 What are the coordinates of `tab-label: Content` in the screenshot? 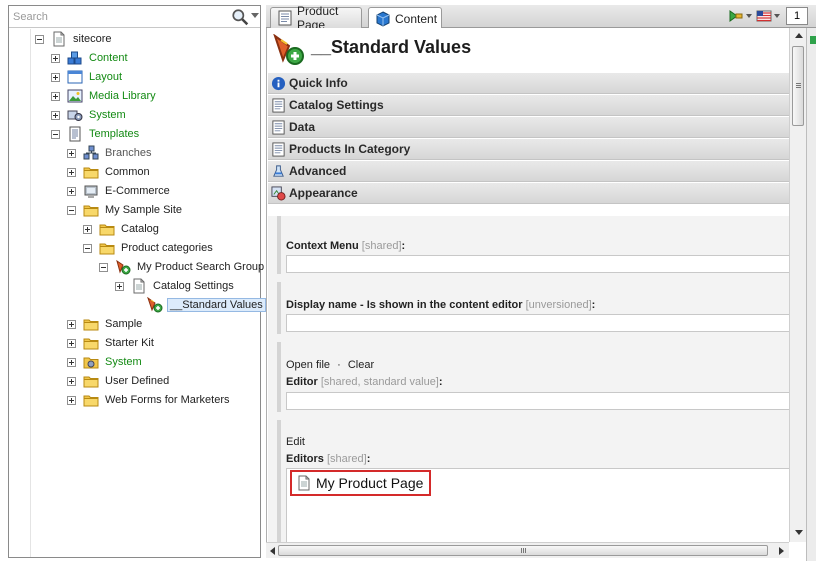 It's located at (416, 18).